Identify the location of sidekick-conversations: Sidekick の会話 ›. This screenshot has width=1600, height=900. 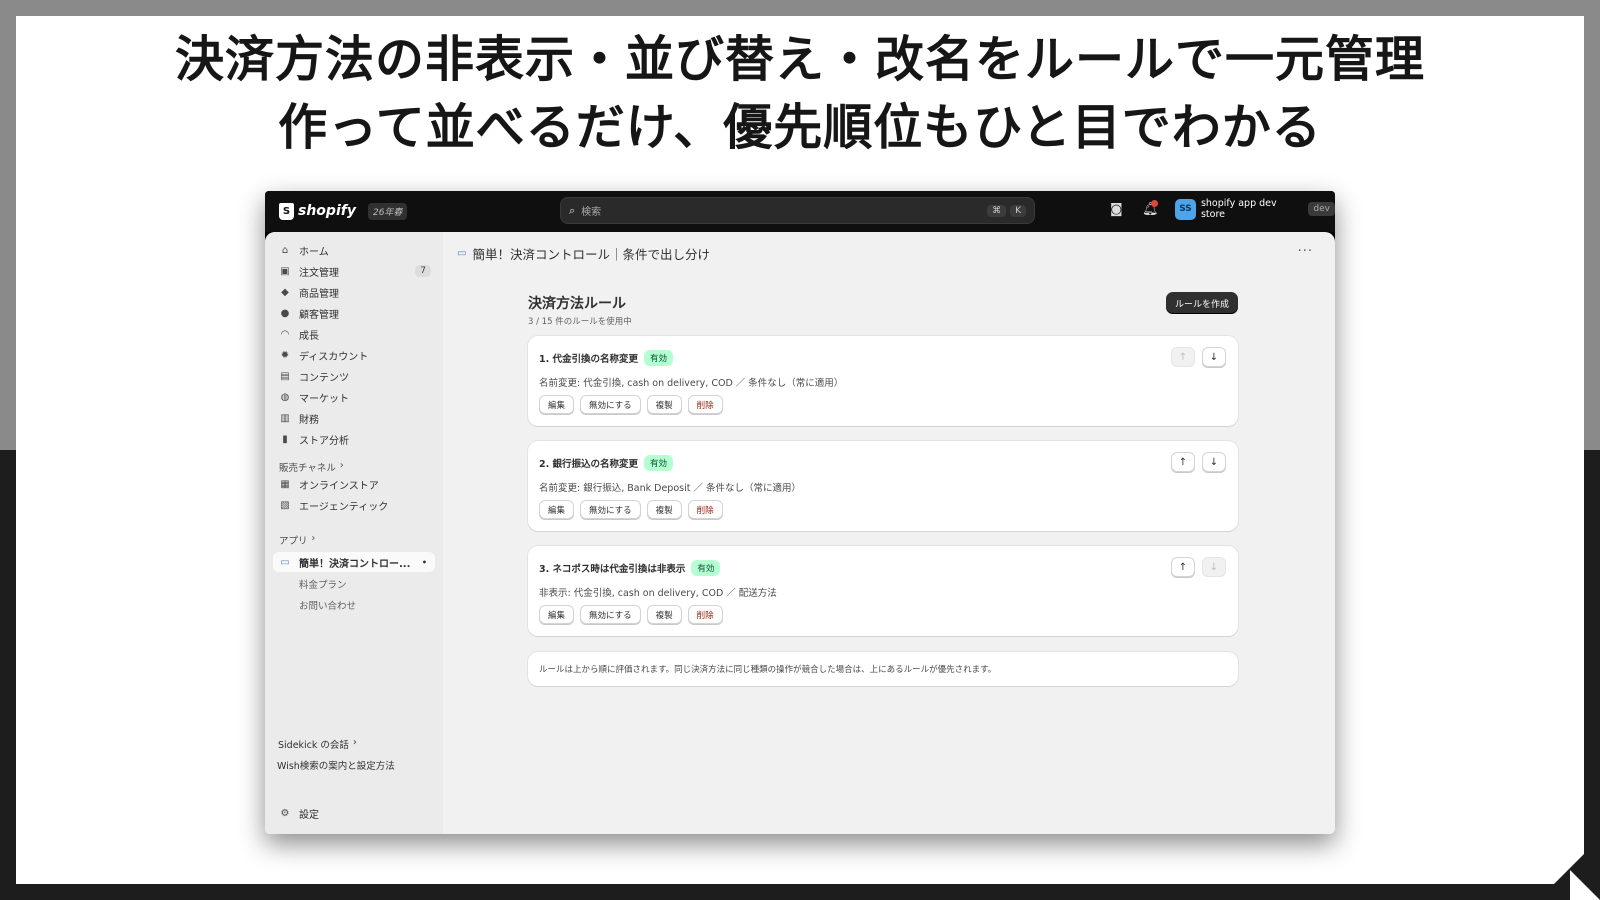
(317, 744).